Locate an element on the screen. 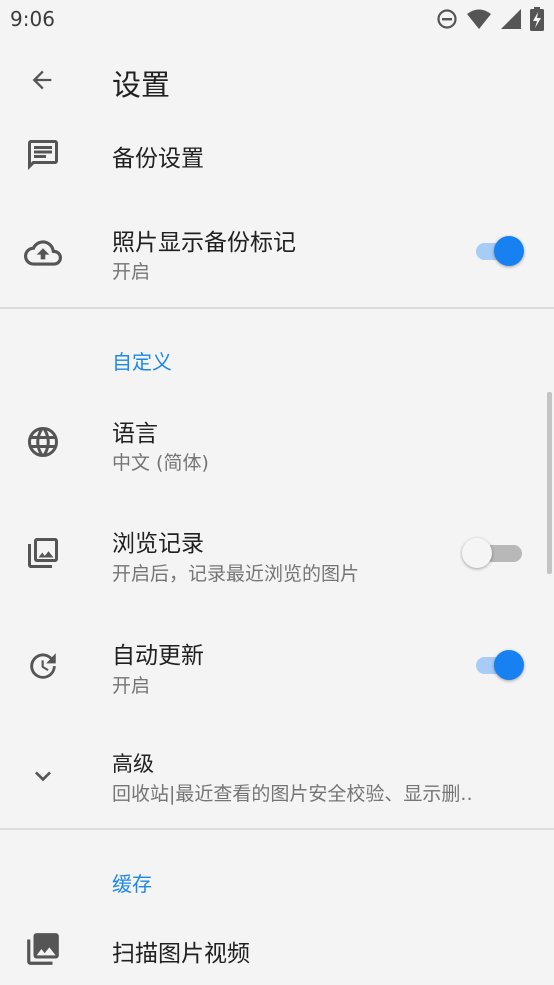 The width and height of the screenshot is (554, 985). cell-signal-icon is located at coordinates (511, 19).